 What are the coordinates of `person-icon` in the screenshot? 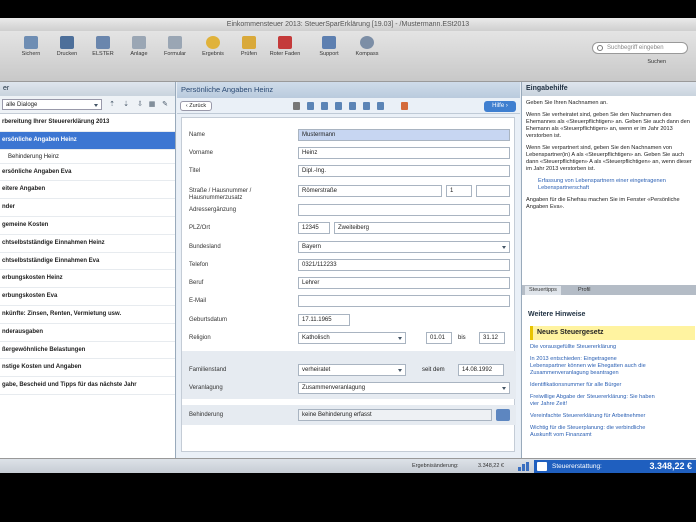 It's located at (310, 106).